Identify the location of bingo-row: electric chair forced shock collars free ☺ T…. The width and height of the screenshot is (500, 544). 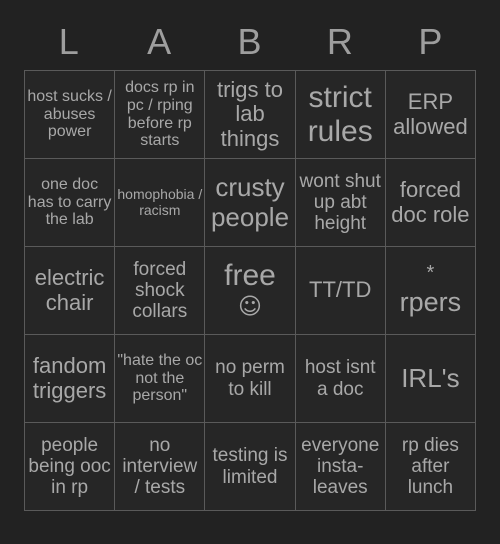
(251, 291).